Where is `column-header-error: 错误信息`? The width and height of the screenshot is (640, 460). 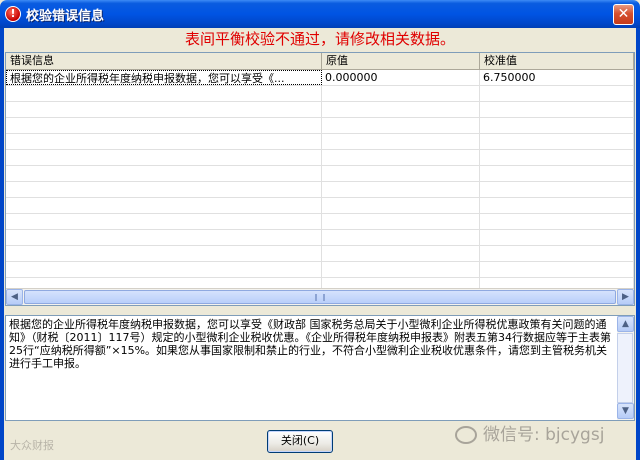 column-header-error: 错误信息 is located at coordinates (164, 61).